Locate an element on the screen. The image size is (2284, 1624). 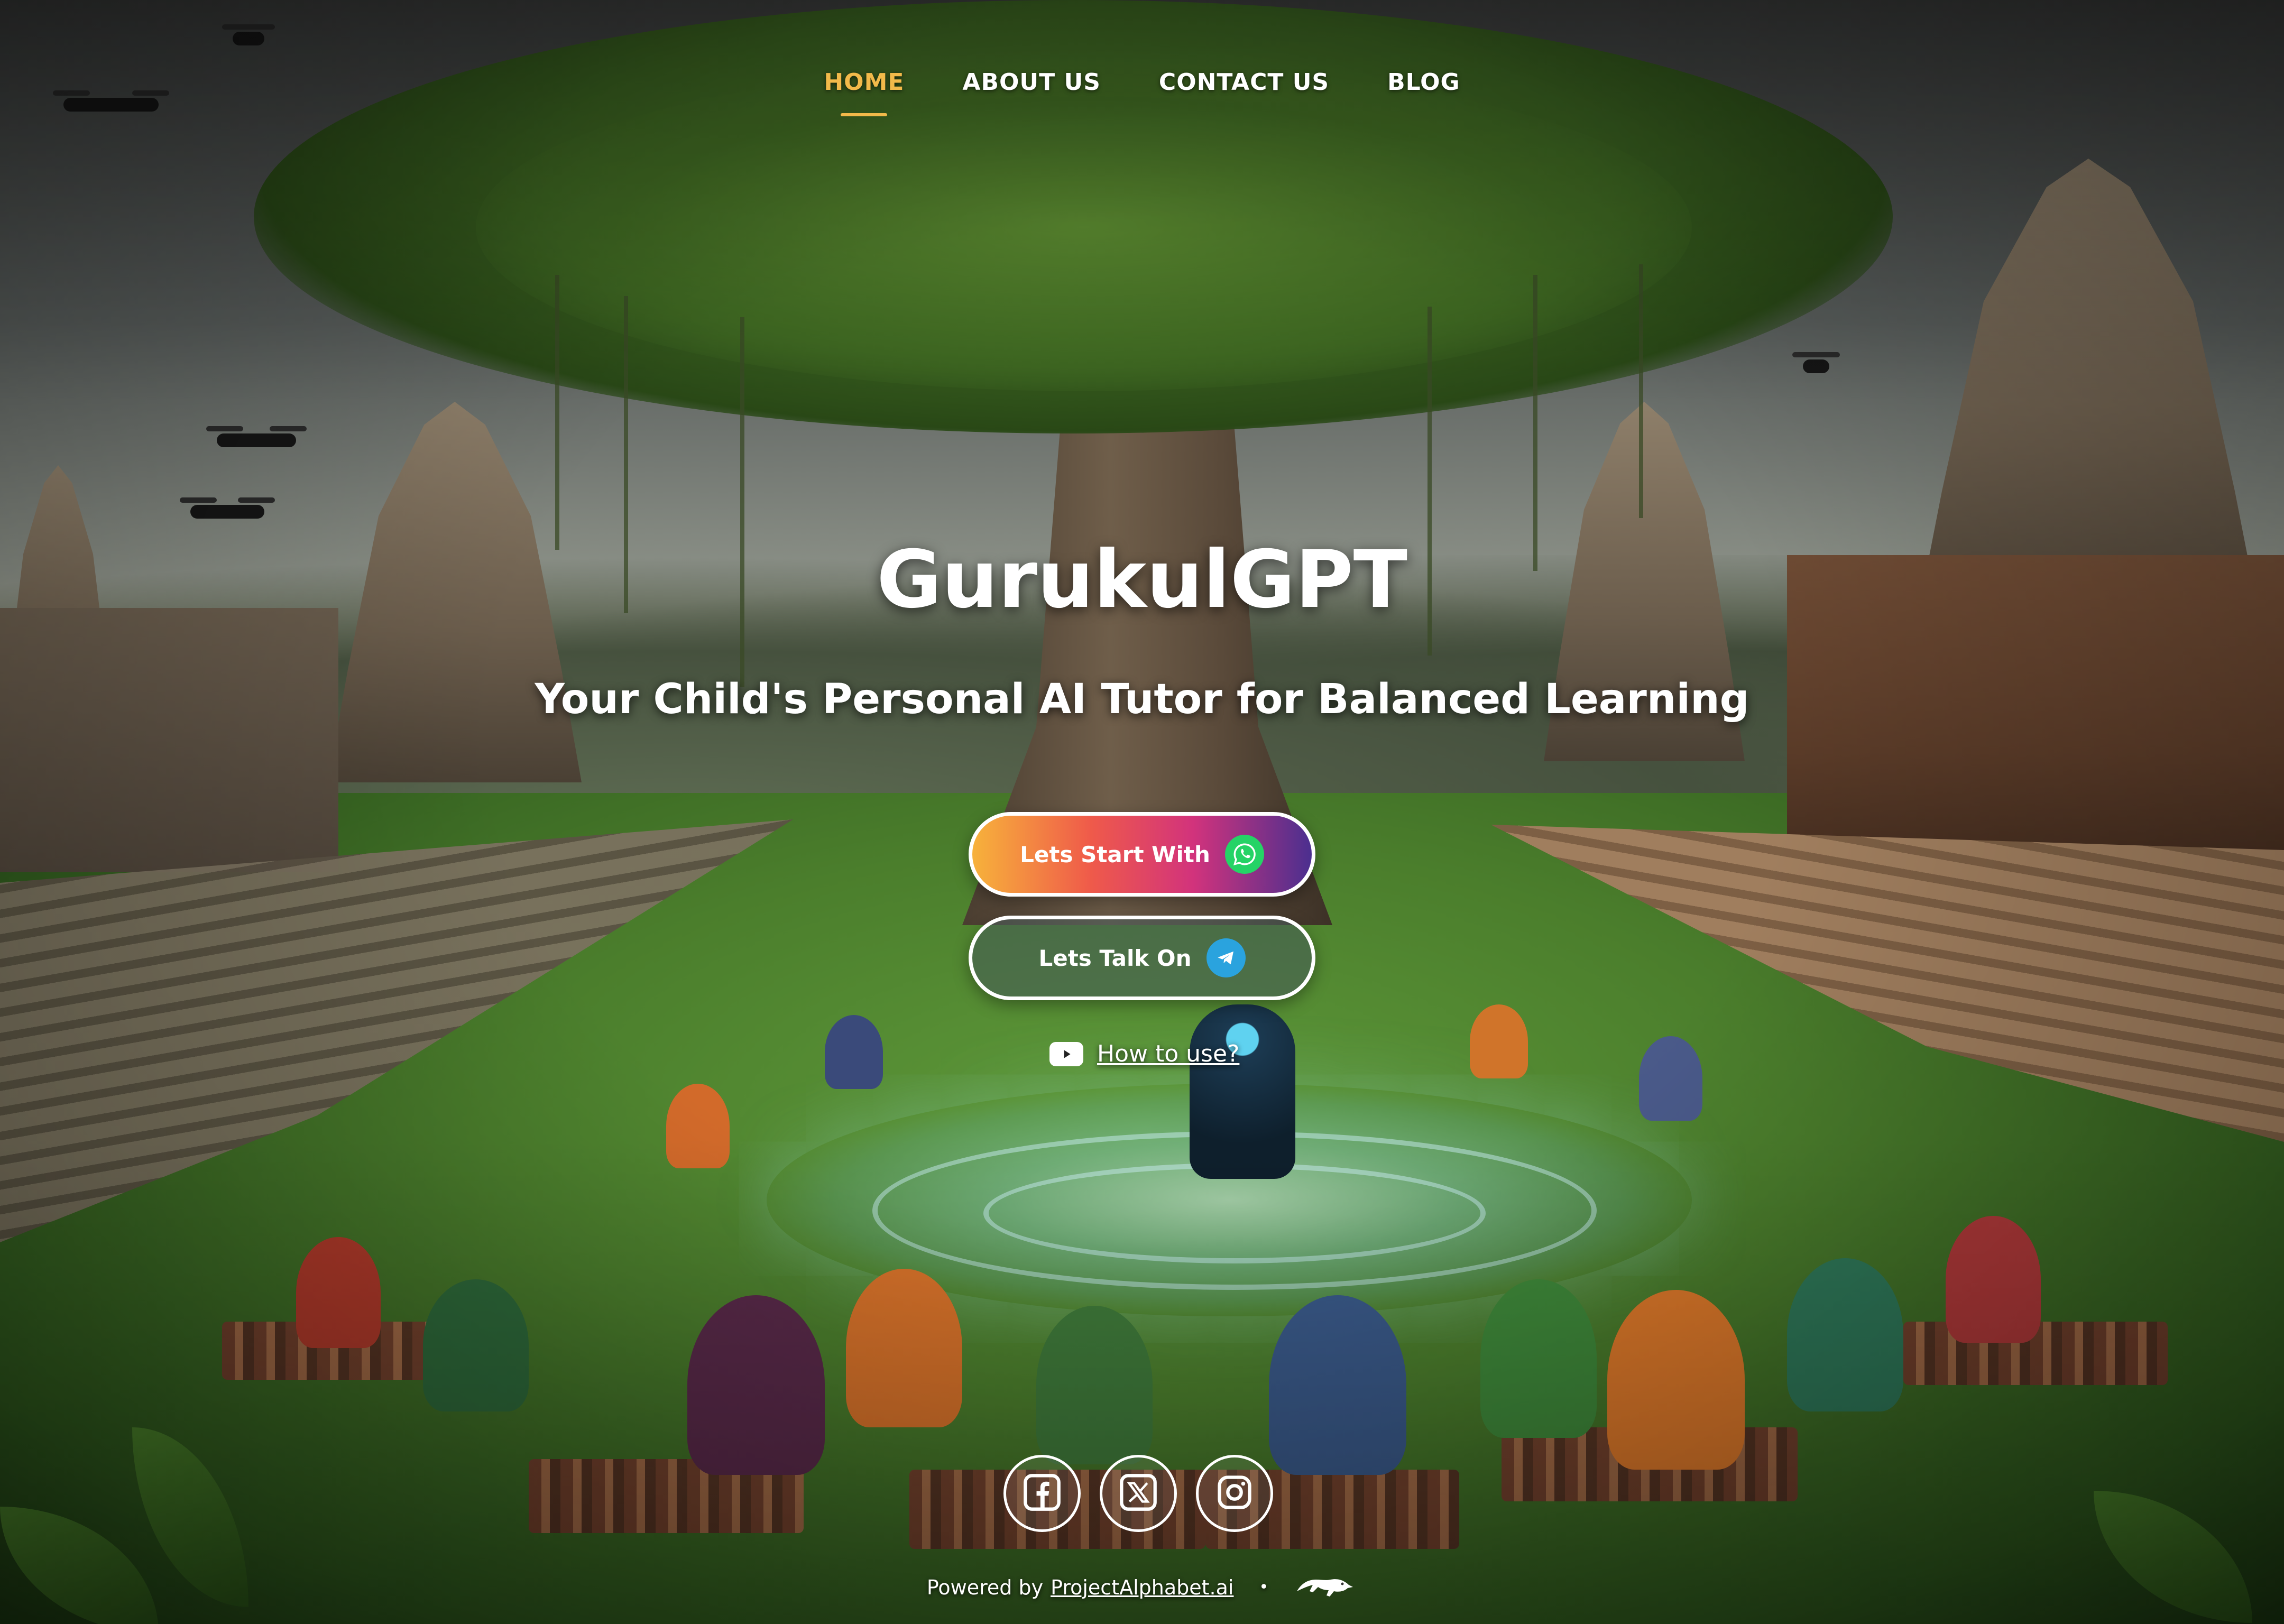
telegram-talk-button: Lets Talk On is located at coordinates (1142, 958).